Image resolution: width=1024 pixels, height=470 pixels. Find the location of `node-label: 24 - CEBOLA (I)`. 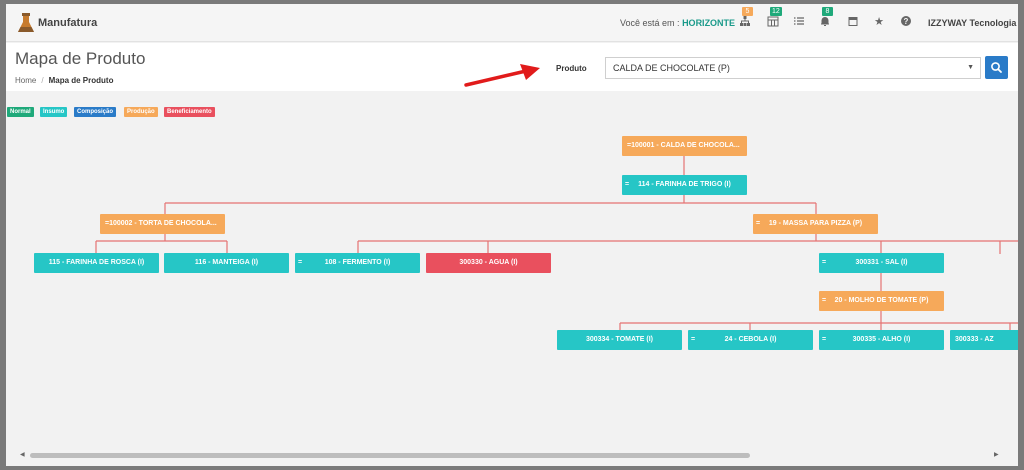

node-label: 24 - CEBOLA (I) is located at coordinates (750, 339).